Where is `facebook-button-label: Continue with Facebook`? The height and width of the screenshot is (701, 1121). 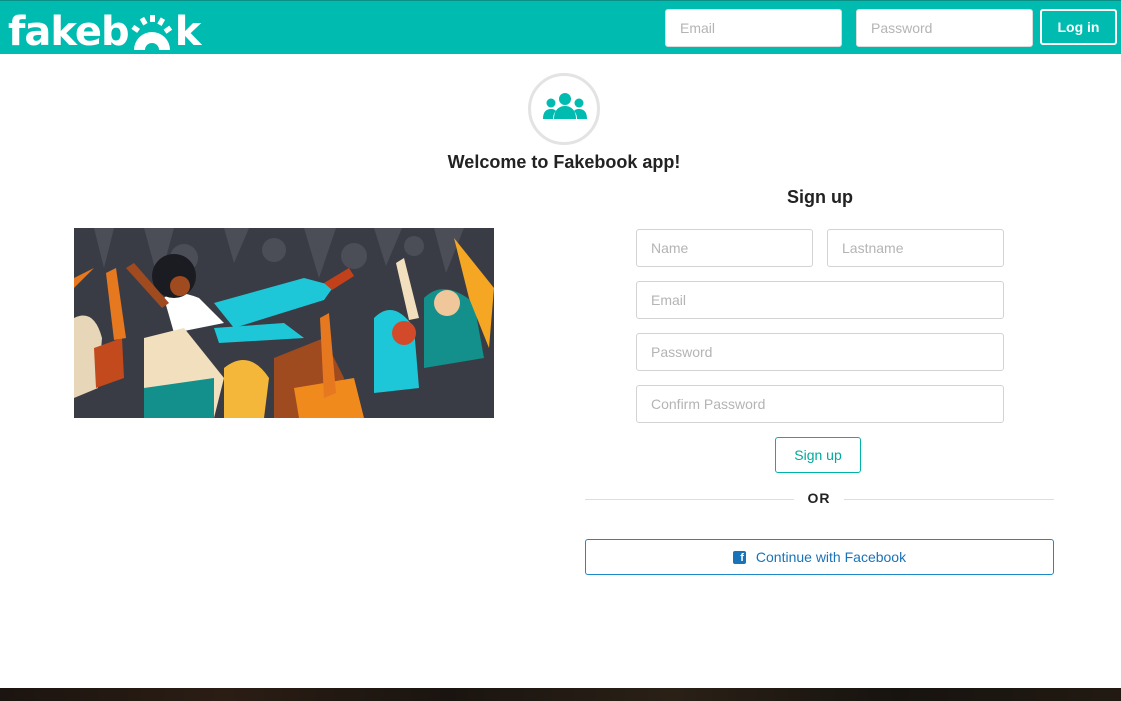 facebook-button-label: Continue with Facebook is located at coordinates (831, 557).